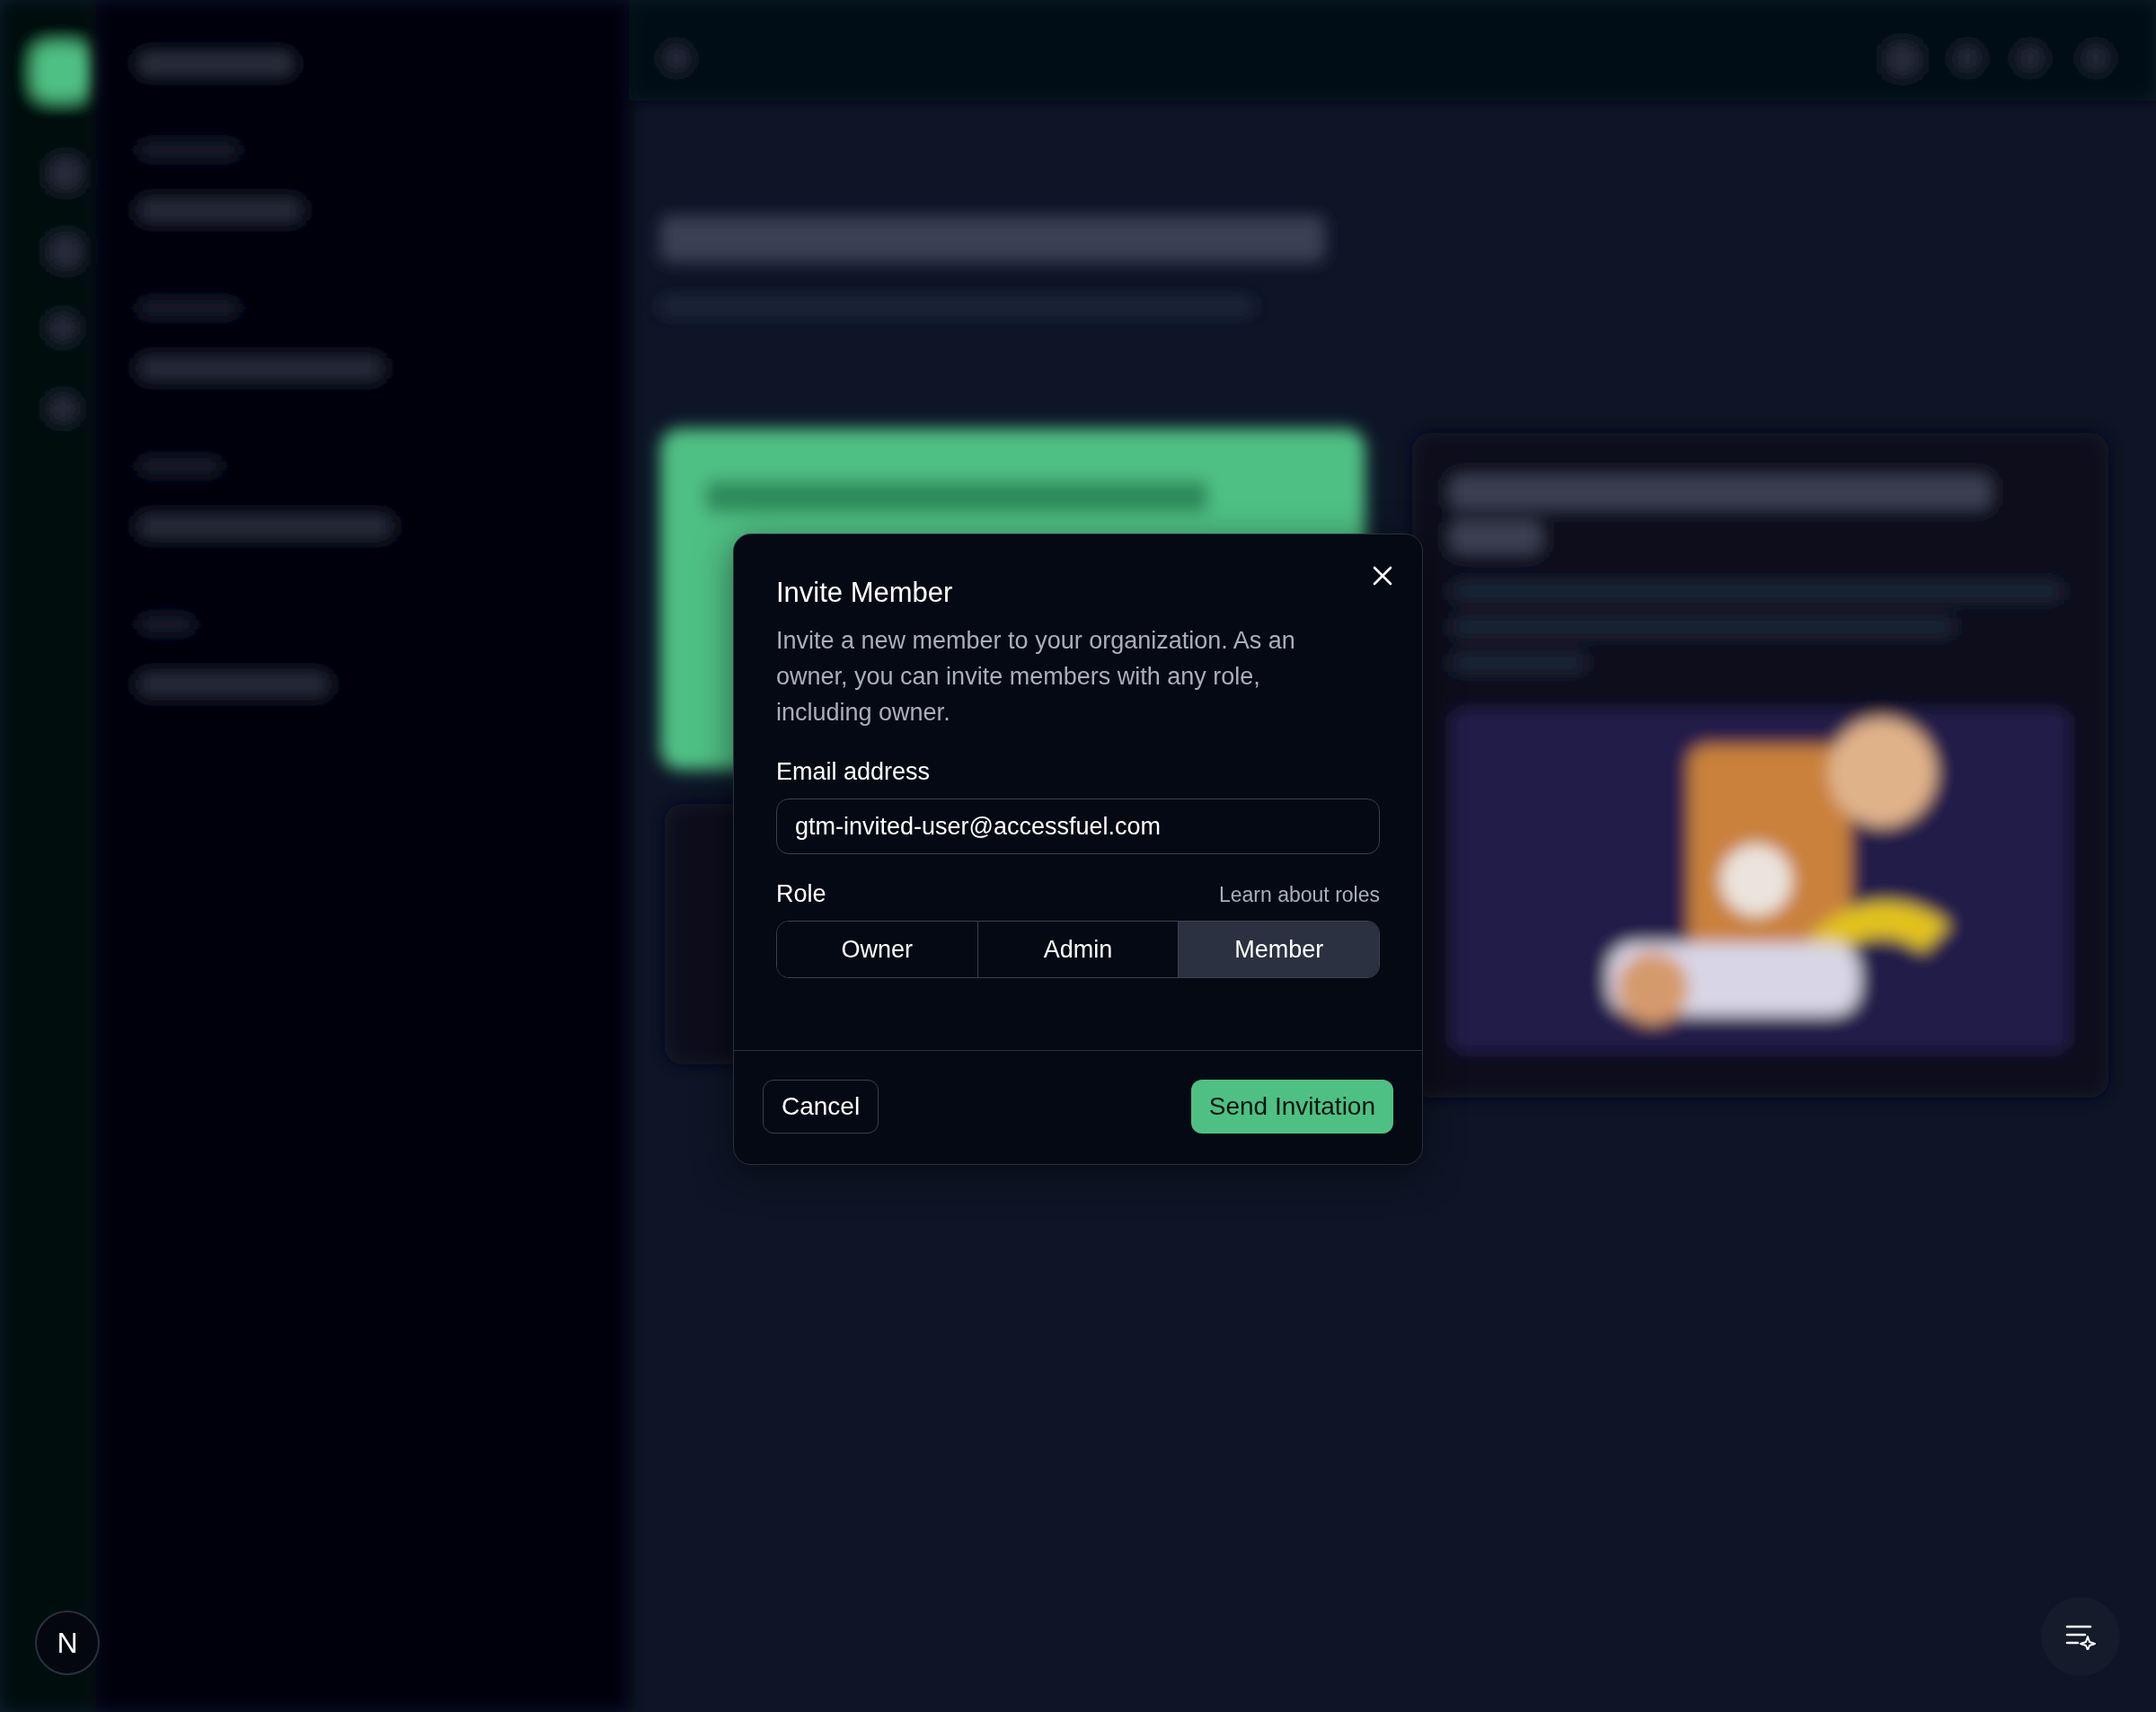 This screenshot has width=2156, height=1712. Describe the element at coordinates (821, 1107) in the screenshot. I see `cancel-button: Cancel` at that location.